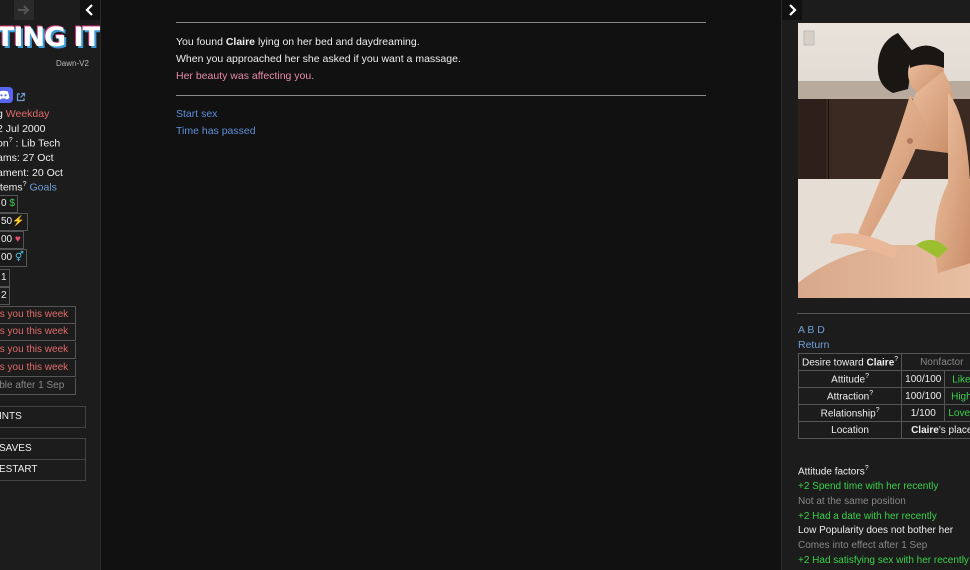 The height and width of the screenshot is (570, 970). Describe the element at coordinates (850, 396) in the screenshot. I see `attraction-label-cell: Attraction?` at that location.